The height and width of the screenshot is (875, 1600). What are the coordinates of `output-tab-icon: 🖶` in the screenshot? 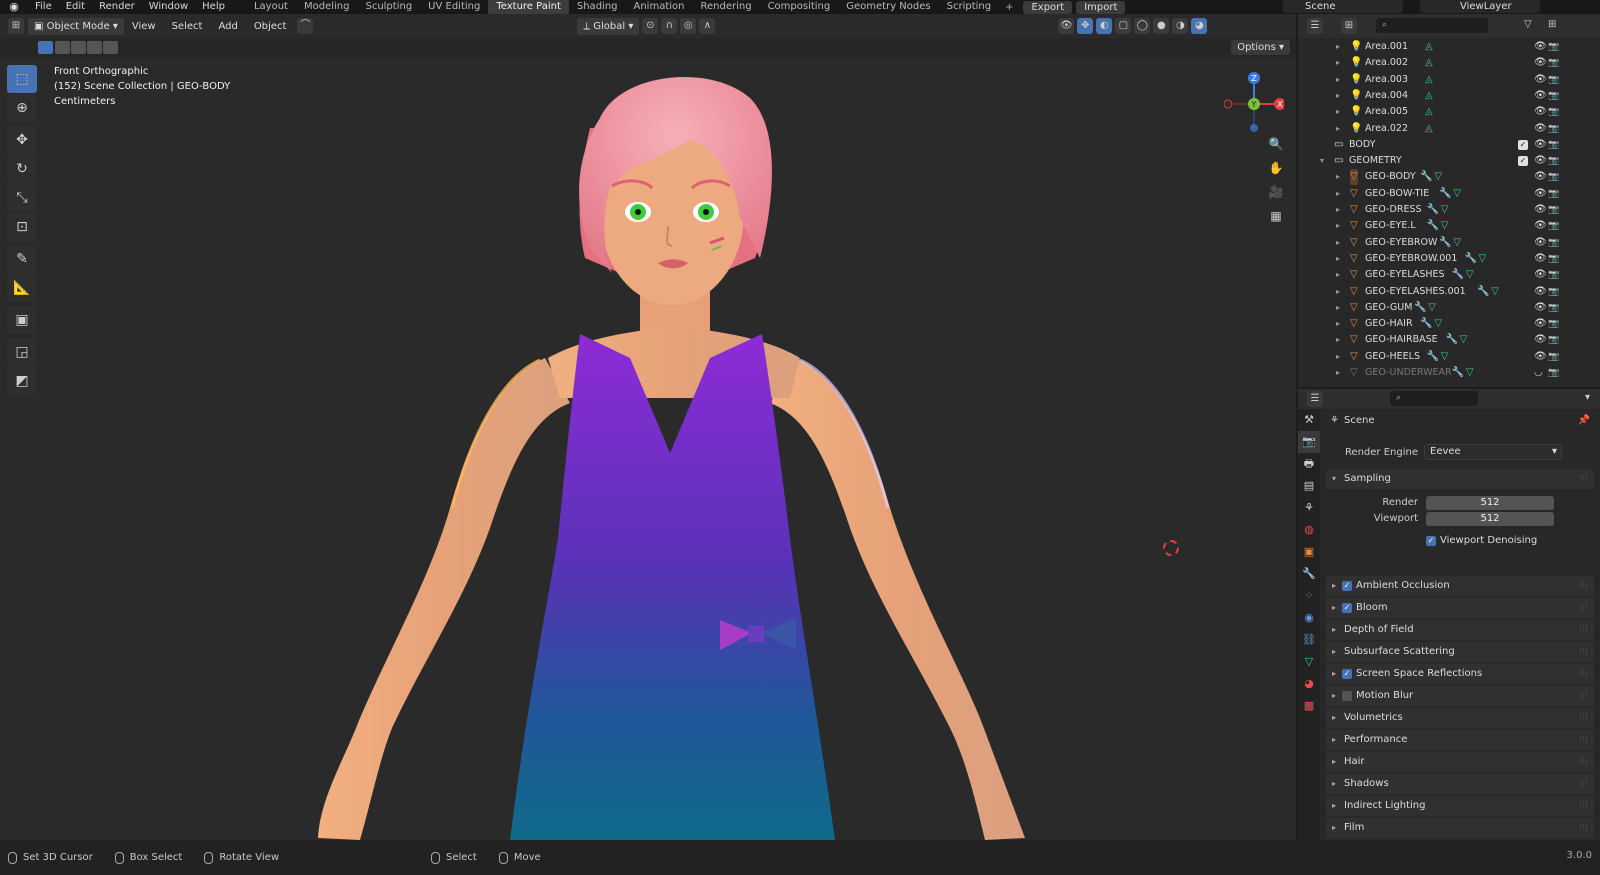 It's located at (1309, 464).